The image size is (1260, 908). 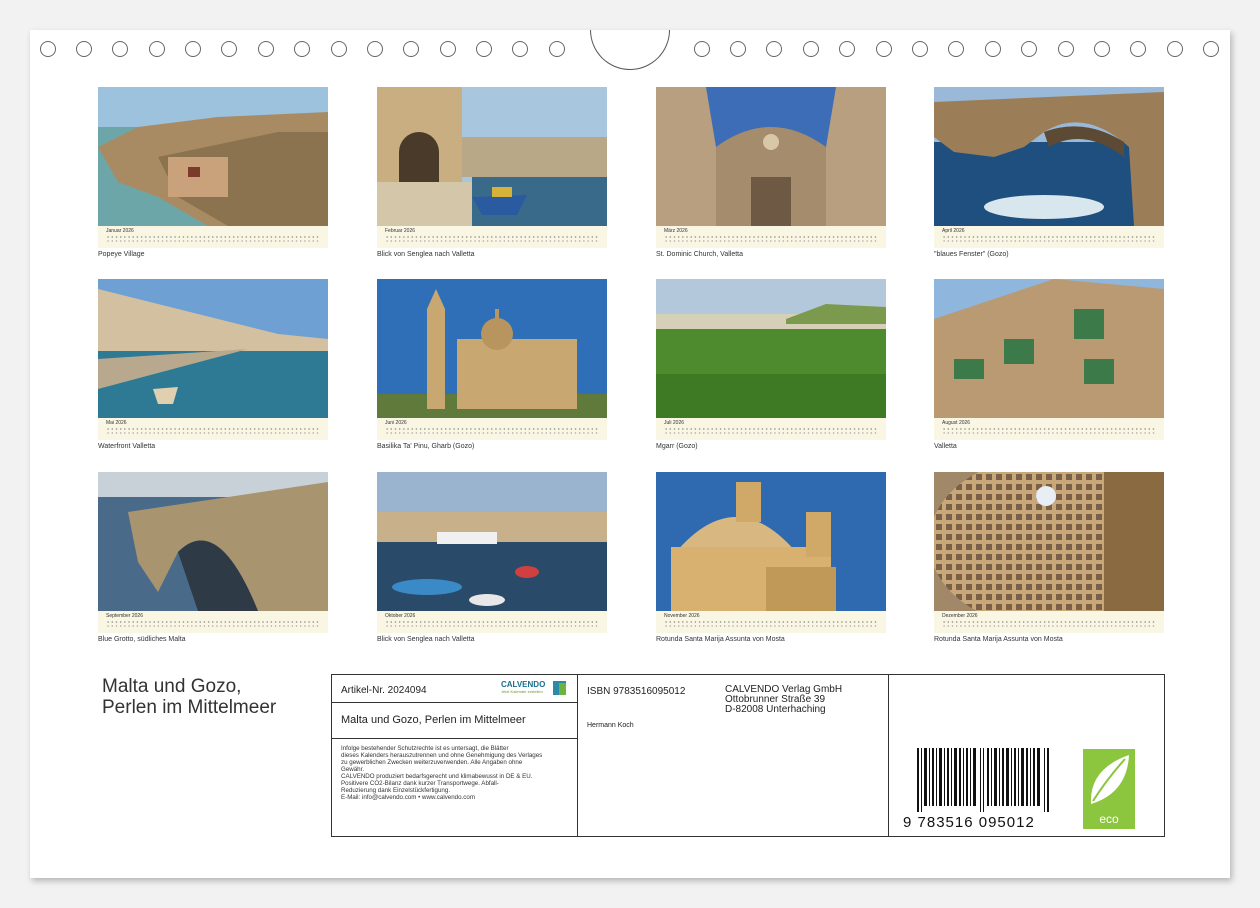 I want to click on month-thumbnail-march: März 2026 St. Dominic Church, Valletta, so click(x=771, y=172).